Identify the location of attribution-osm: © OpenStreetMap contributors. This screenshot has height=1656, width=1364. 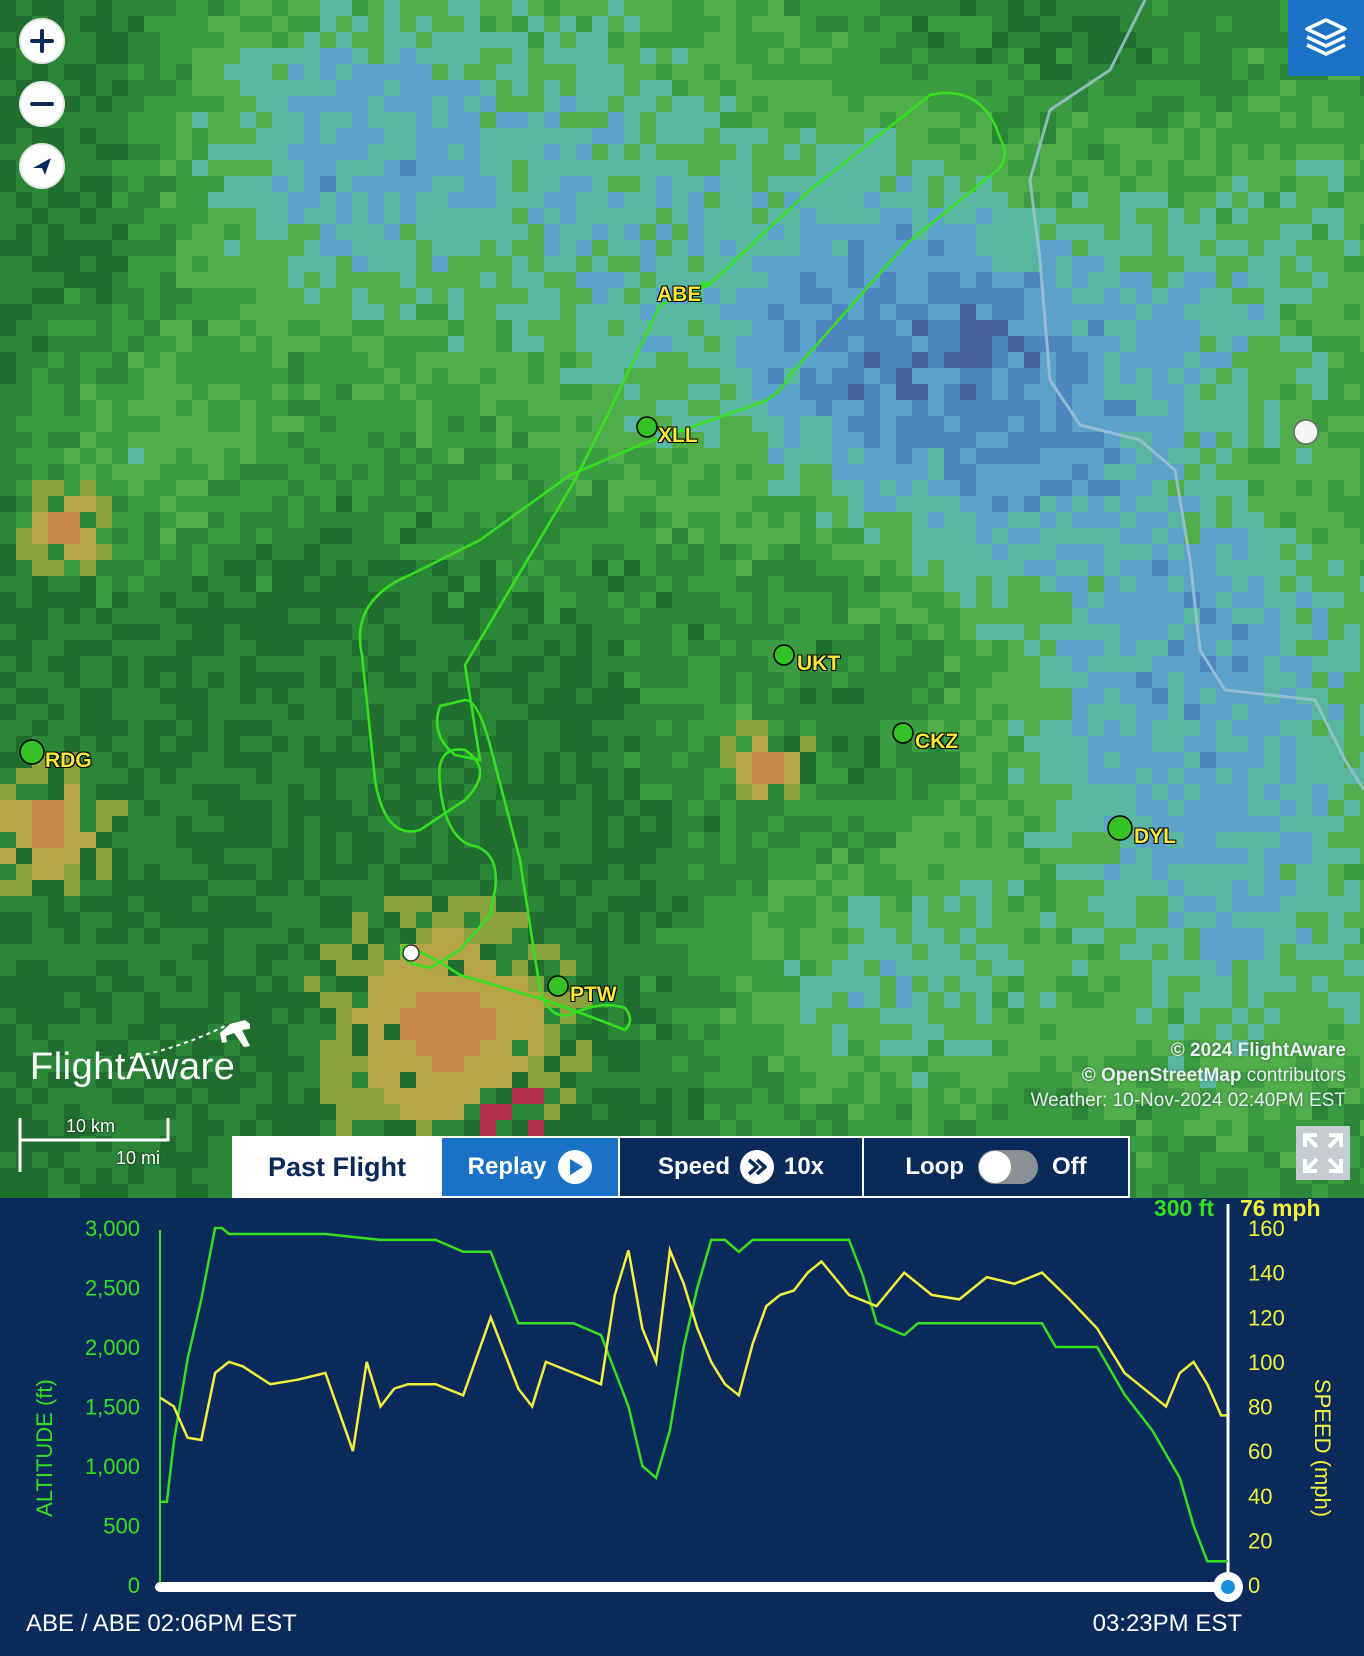
(1214, 1076).